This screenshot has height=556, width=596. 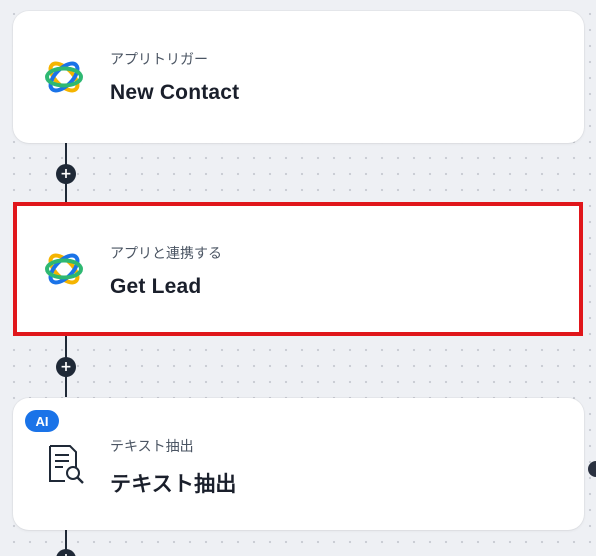 What do you see at coordinates (159, 59) in the screenshot?
I see `step-type-label: アプリトリガー` at bounding box center [159, 59].